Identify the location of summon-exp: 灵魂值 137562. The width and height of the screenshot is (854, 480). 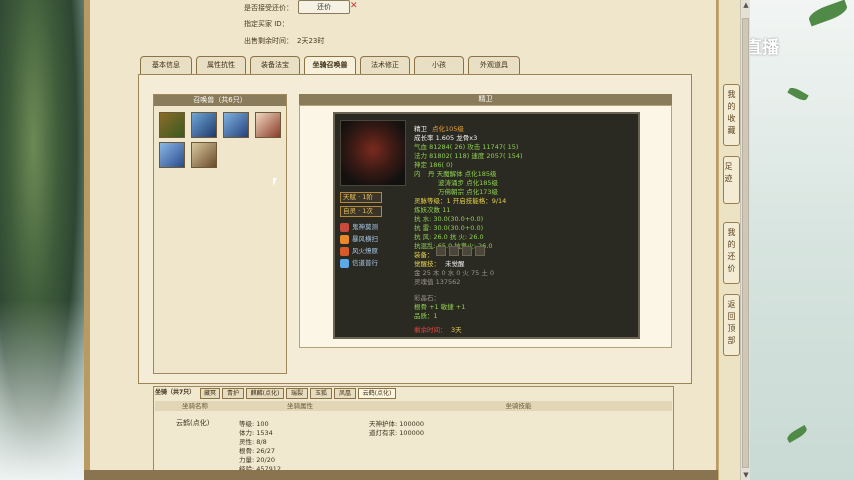
(437, 282).